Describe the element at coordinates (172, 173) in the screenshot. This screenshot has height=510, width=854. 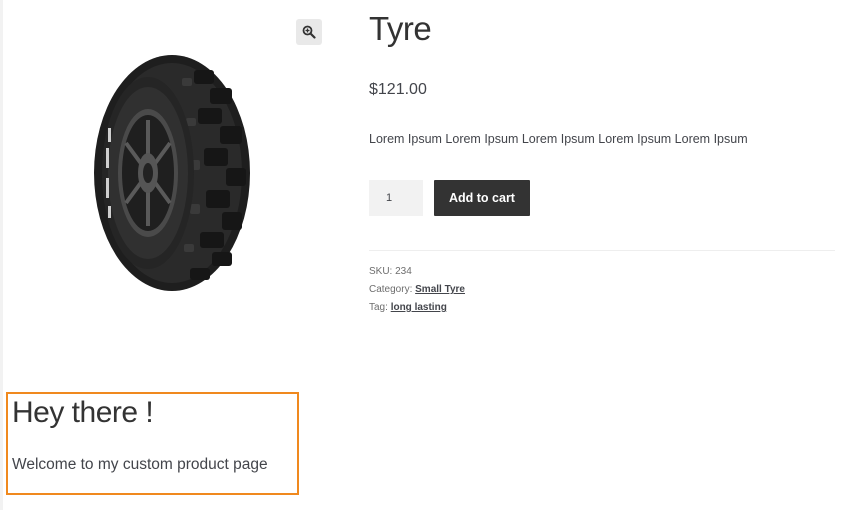
I see `tyre-image` at that location.